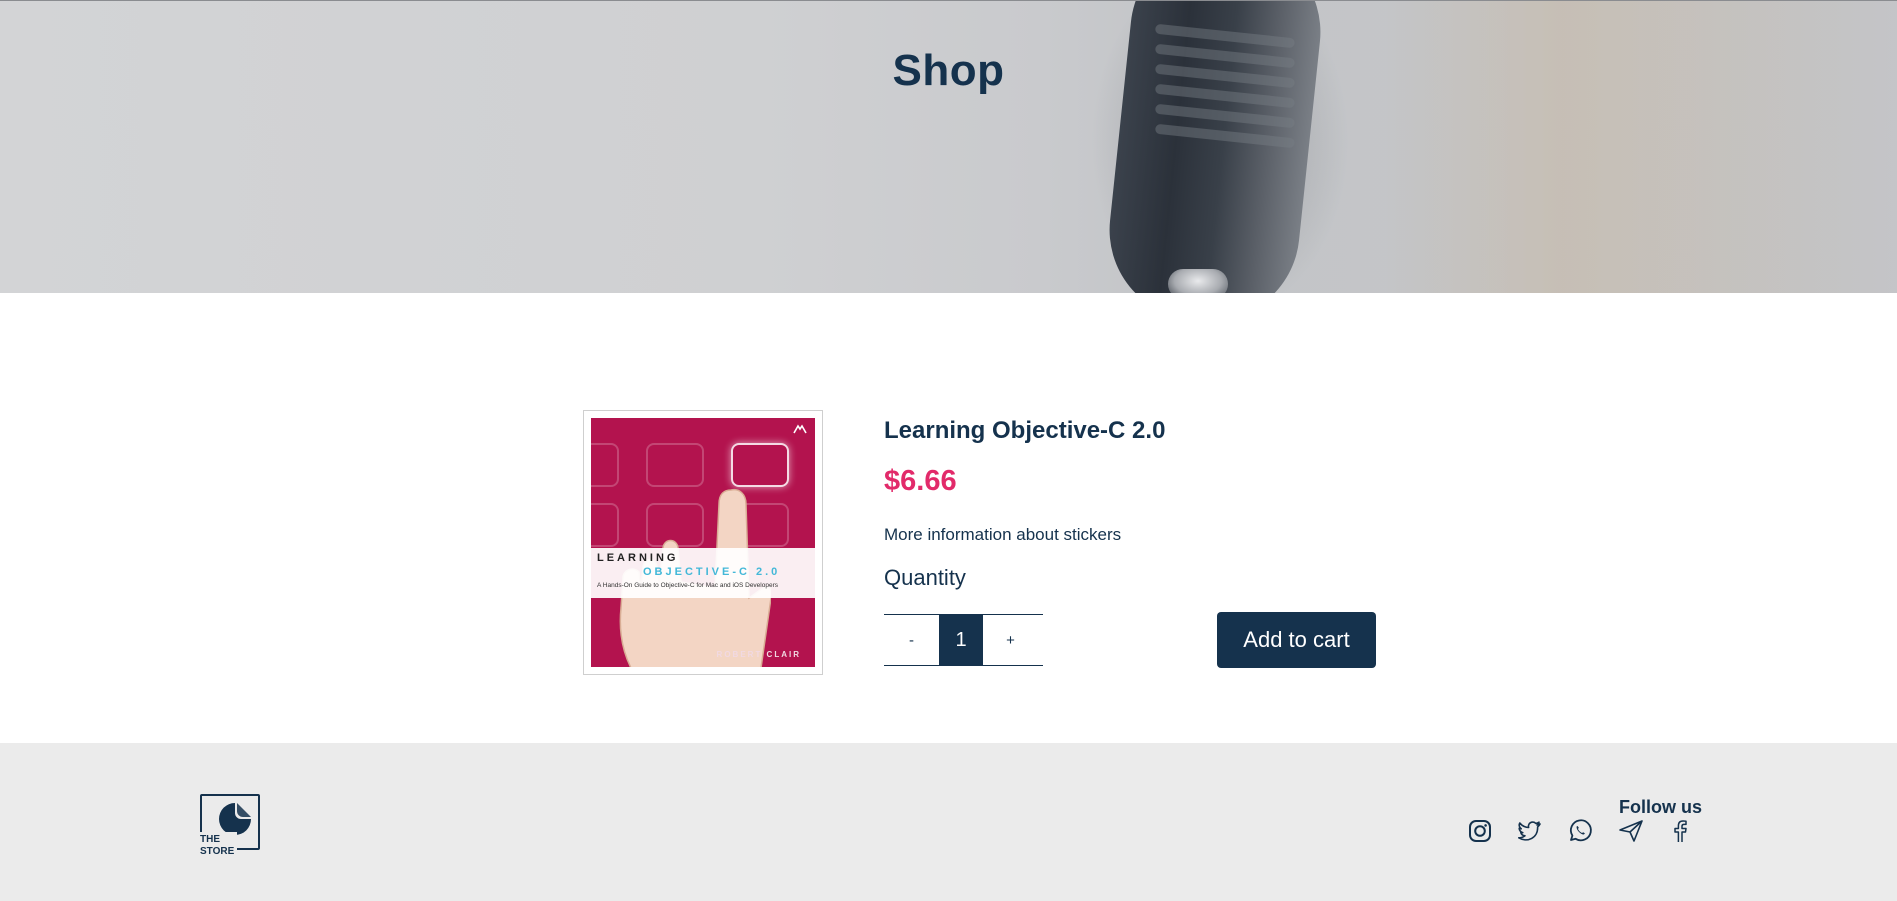  What do you see at coordinates (1215, 147) in the screenshot?
I see `hero-pen-image` at bounding box center [1215, 147].